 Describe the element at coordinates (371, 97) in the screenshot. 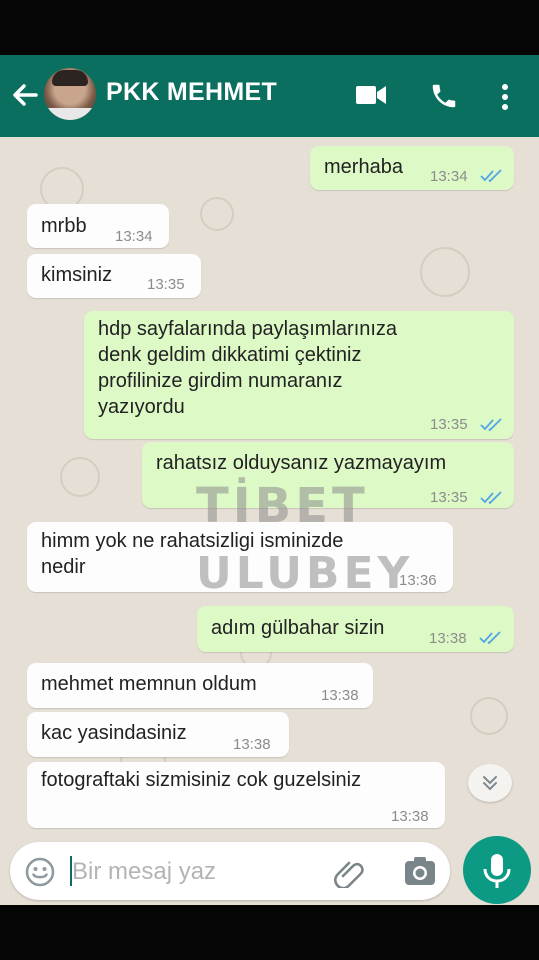

I see `video-call-icon` at that location.